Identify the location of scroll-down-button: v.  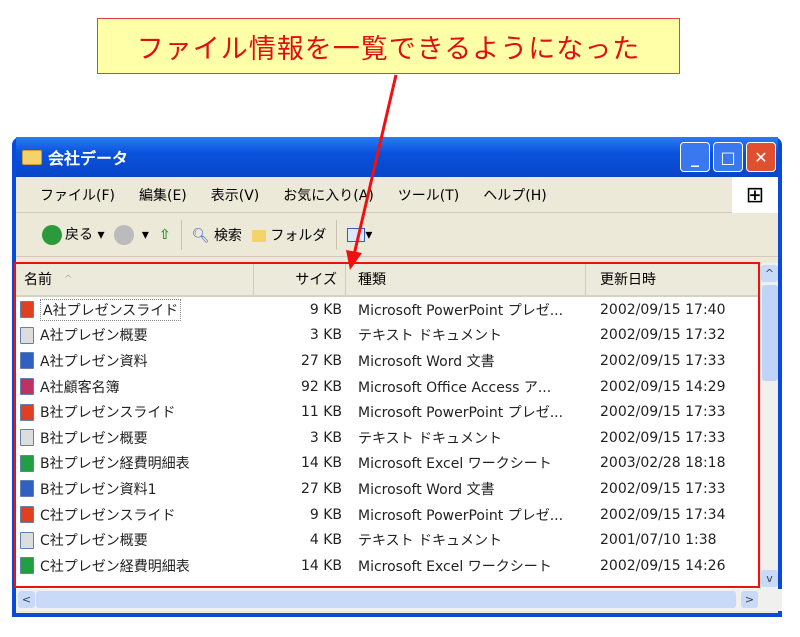
(769, 578).